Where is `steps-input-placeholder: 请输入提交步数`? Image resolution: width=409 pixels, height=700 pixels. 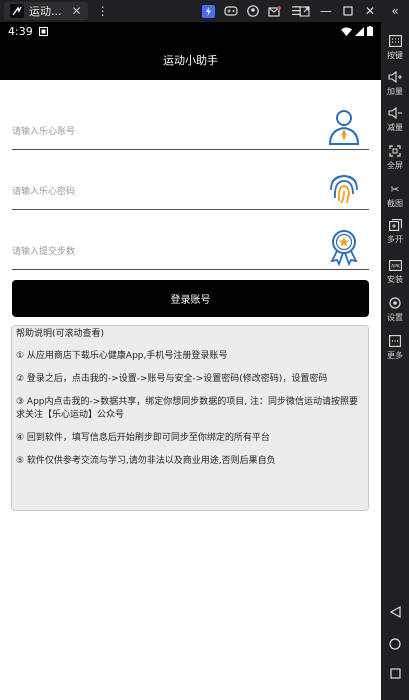
steps-input-placeholder: 请输入提交步数 is located at coordinates (43, 250).